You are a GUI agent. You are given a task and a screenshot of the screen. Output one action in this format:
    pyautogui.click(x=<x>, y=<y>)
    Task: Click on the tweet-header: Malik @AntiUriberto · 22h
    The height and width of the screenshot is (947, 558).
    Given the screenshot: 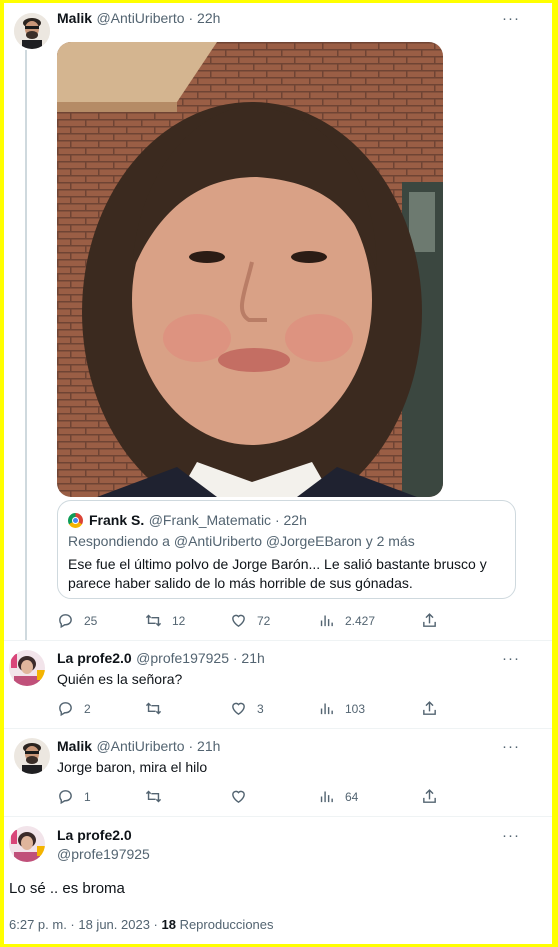 What is the action you would take?
    pyautogui.click(x=138, y=19)
    